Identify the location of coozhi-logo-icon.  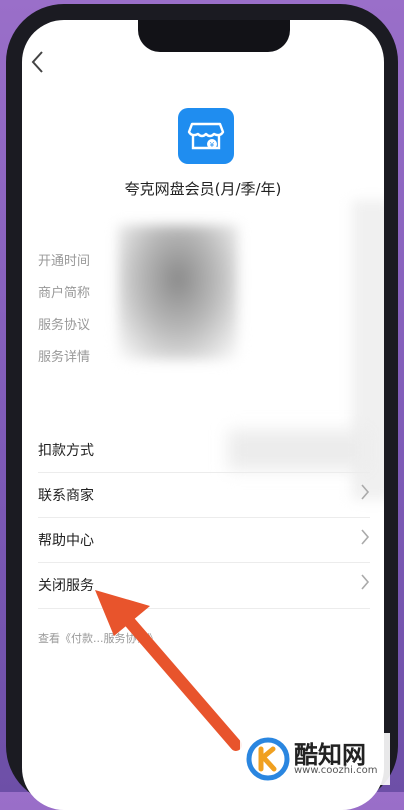
(268, 759).